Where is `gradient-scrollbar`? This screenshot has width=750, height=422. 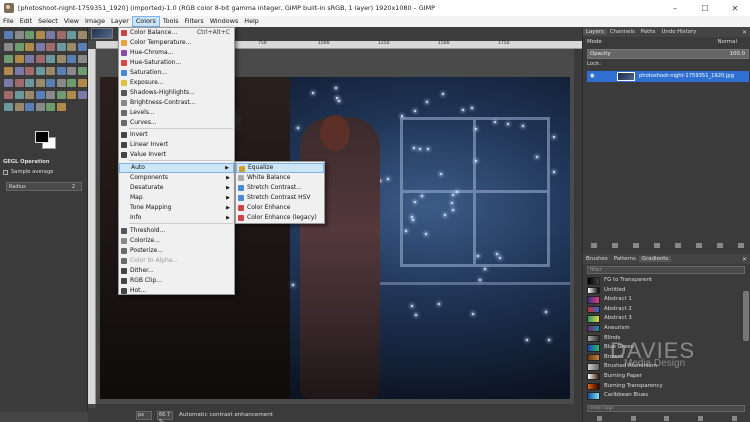
gradient-scrollbar is located at coordinates (746, 316).